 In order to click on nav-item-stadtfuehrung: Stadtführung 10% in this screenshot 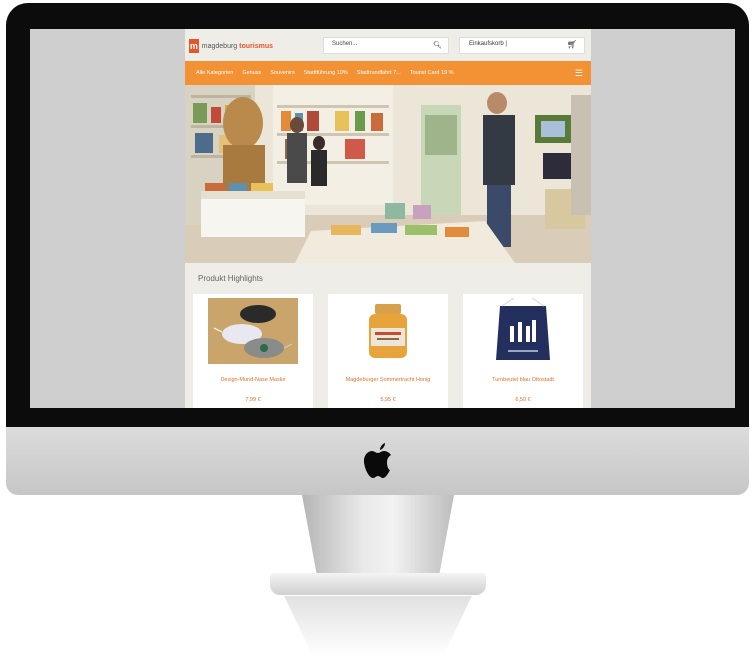, I will do `click(326, 73)`.